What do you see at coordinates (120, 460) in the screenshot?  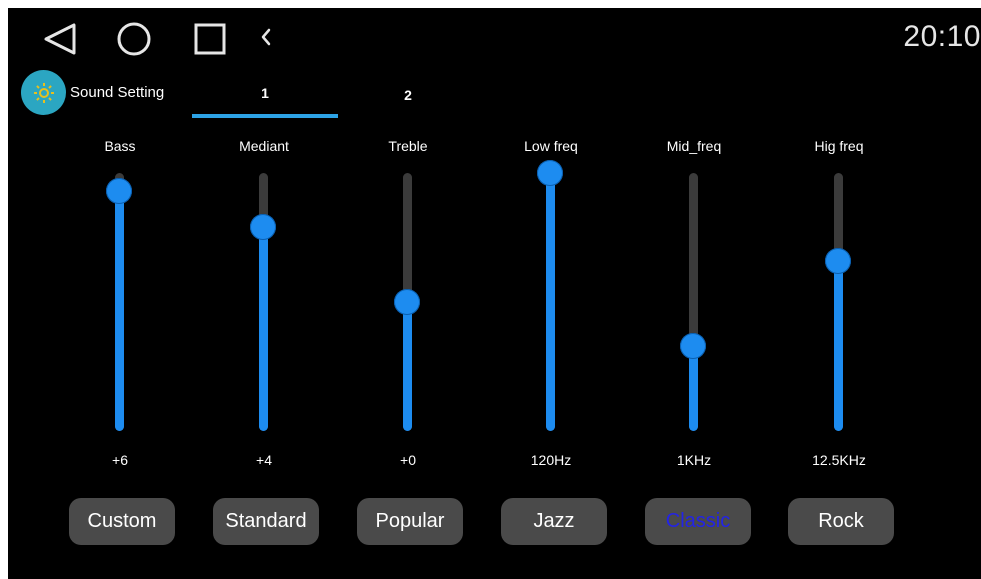 I see `band-value: +6` at bounding box center [120, 460].